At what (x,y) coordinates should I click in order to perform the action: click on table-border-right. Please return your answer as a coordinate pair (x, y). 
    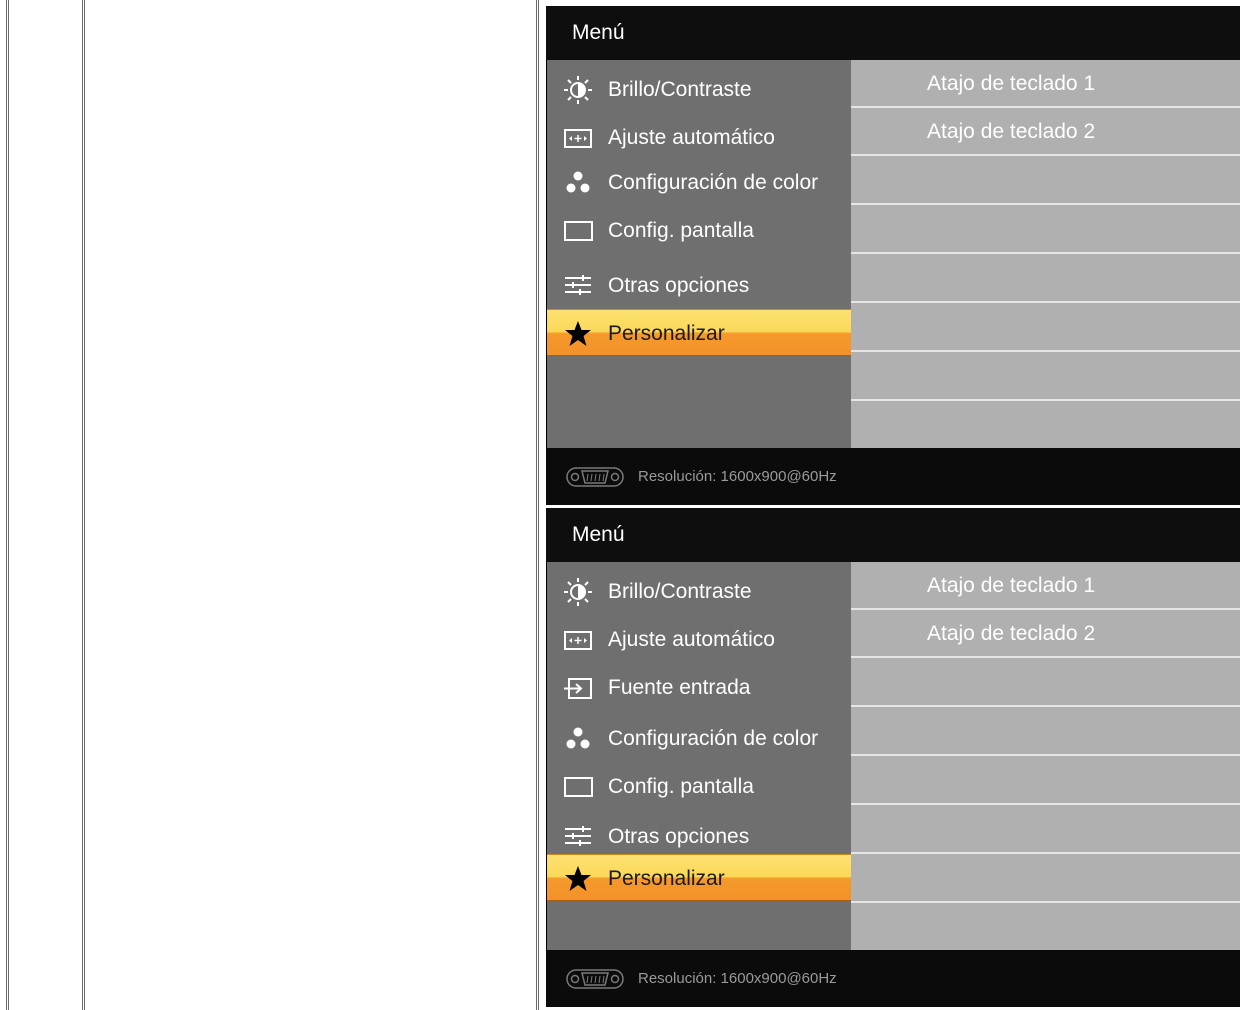
    Looking at the image, I should click on (537, 505).